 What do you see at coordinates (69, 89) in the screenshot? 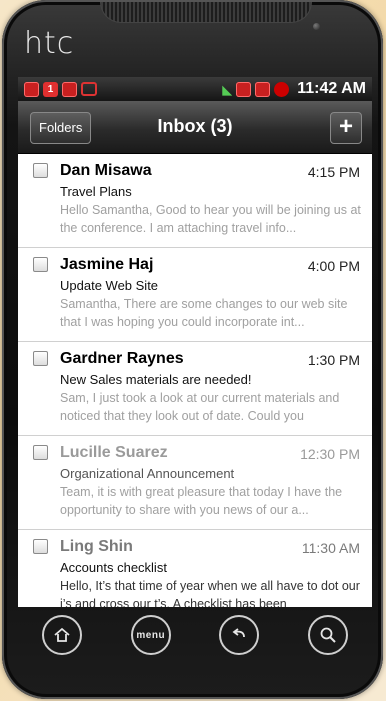
I see `gmail-icon` at bounding box center [69, 89].